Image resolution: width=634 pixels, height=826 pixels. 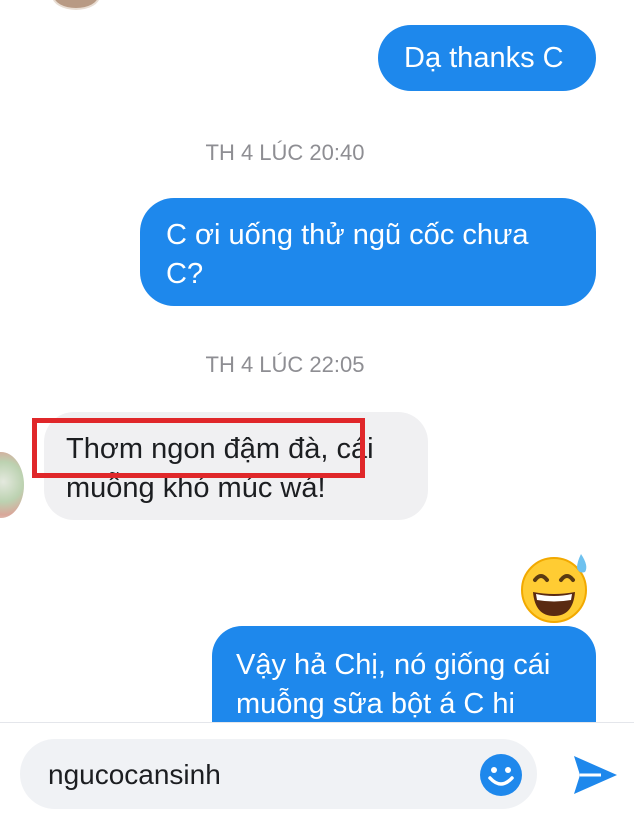 What do you see at coordinates (484, 58) in the screenshot?
I see `message-text: Dạ thanks C` at bounding box center [484, 58].